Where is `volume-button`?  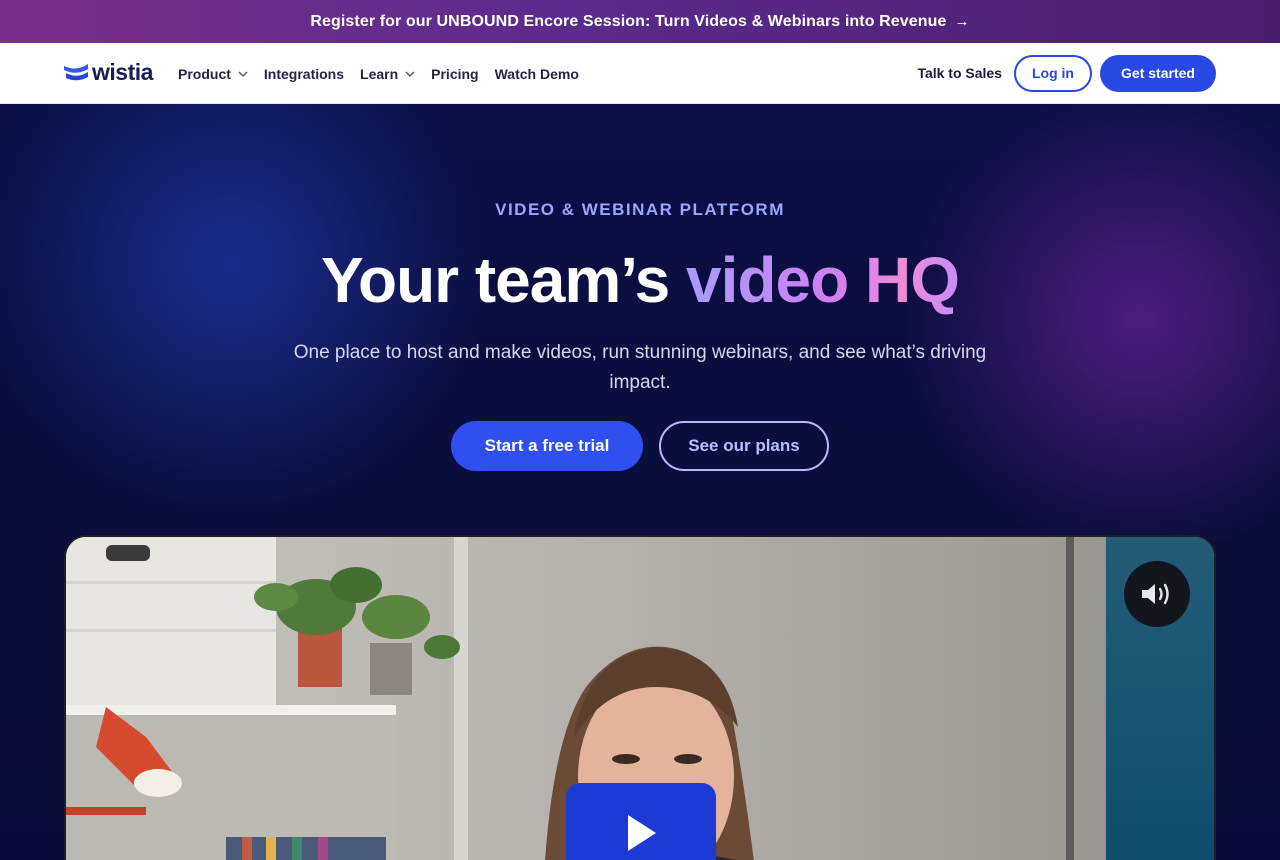
volume-button is located at coordinates (1157, 594).